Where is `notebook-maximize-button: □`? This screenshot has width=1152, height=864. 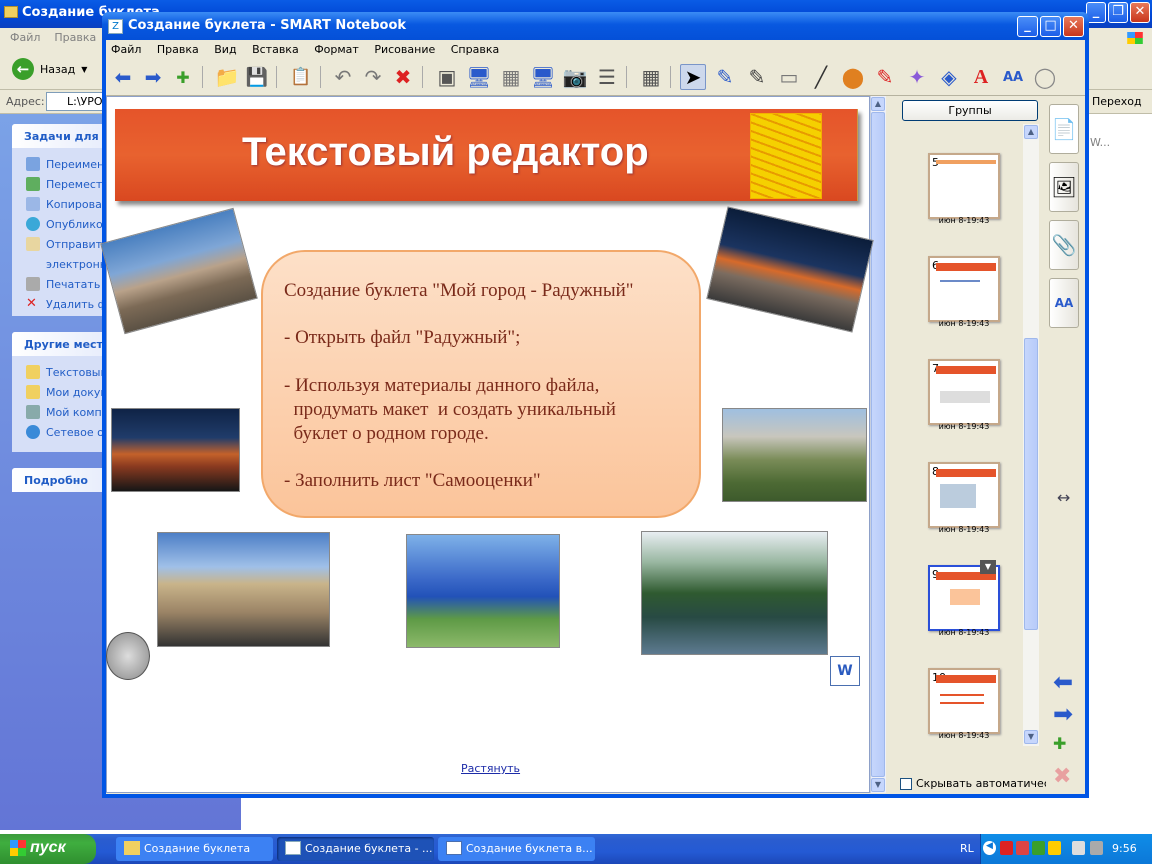 notebook-maximize-button: □ is located at coordinates (1050, 26).